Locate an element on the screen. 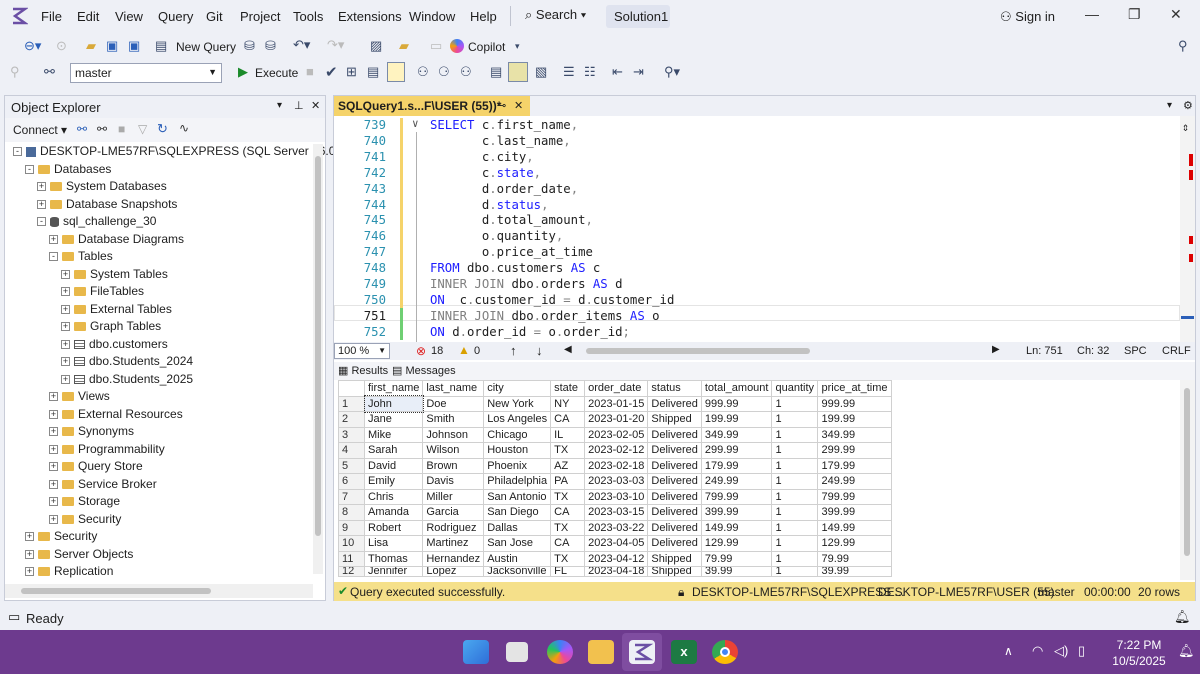 The image size is (1200, 674). tree-item: + Server Objects is located at coordinates (79, 555).